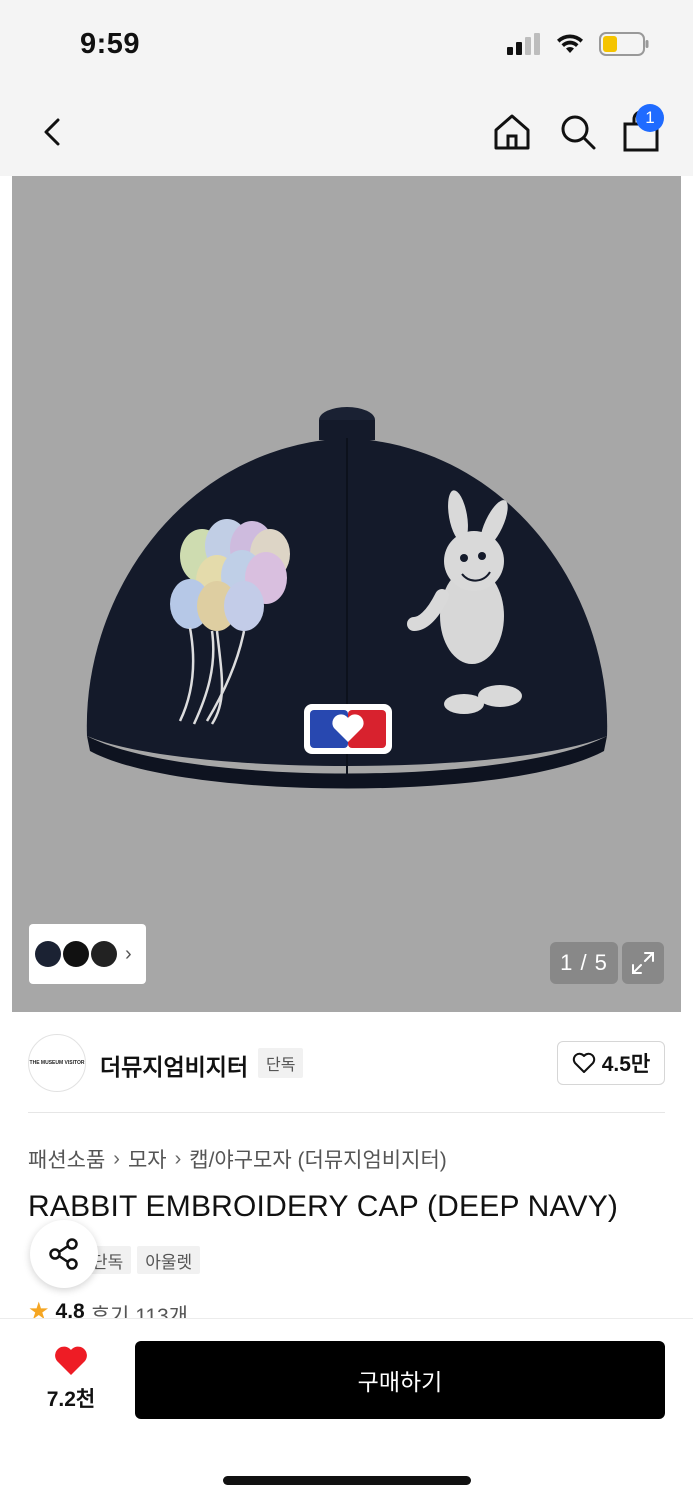 The width and height of the screenshot is (693, 1500). What do you see at coordinates (348, 729) in the screenshot?
I see `heart-patch-embroidery` at bounding box center [348, 729].